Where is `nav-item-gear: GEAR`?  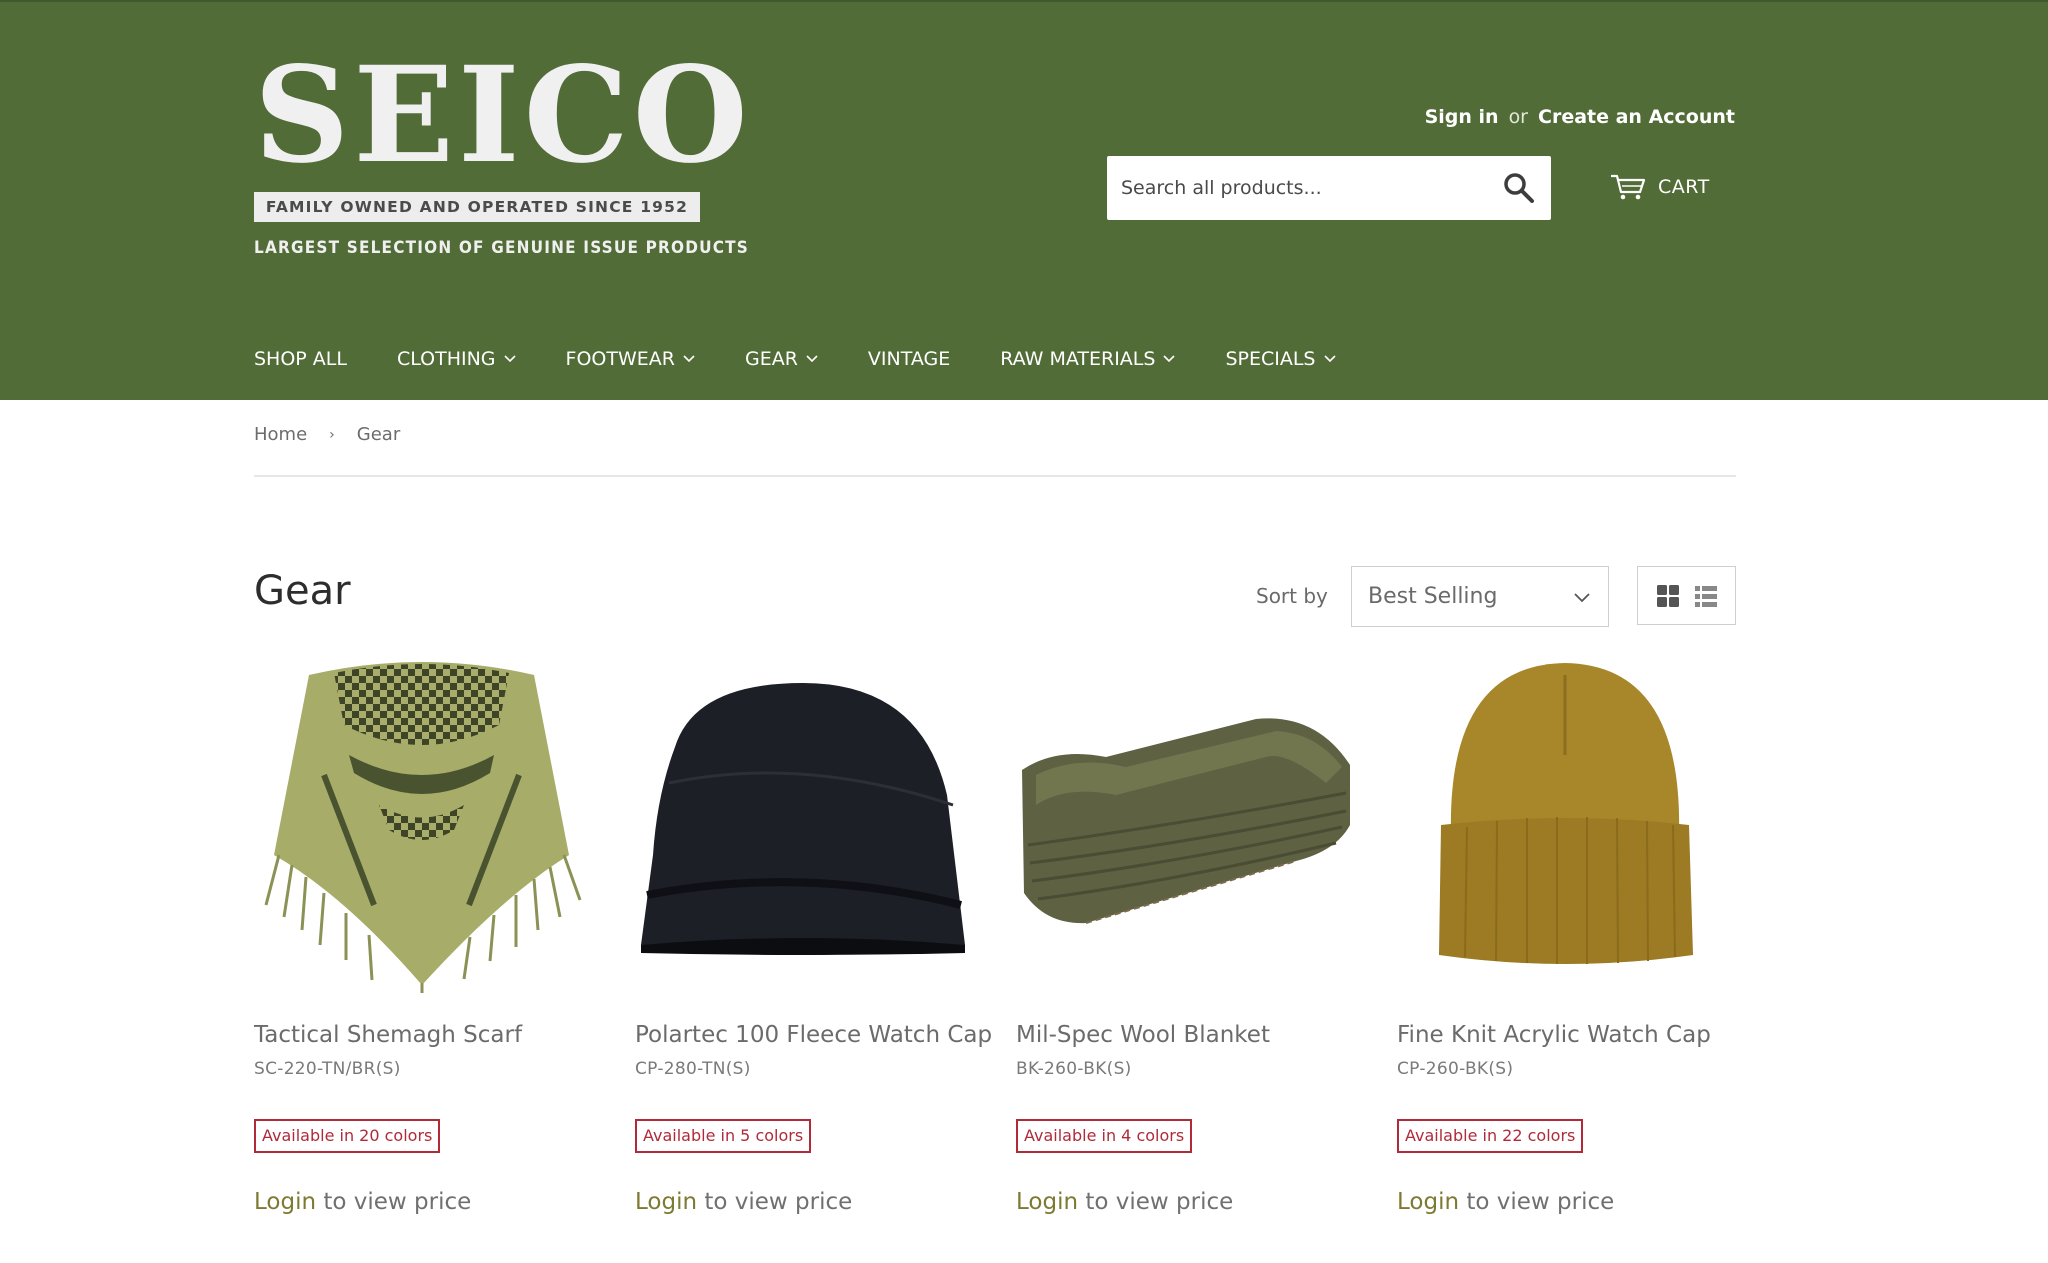
nav-item-gear: GEAR is located at coordinates (781, 359).